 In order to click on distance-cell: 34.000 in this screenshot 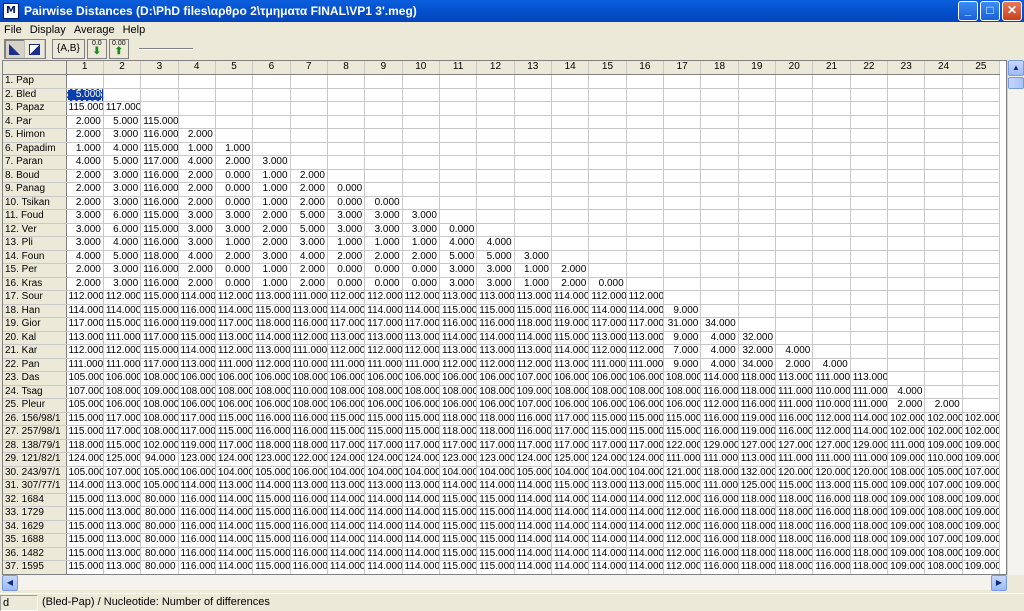, I will do `click(757, 365)`.